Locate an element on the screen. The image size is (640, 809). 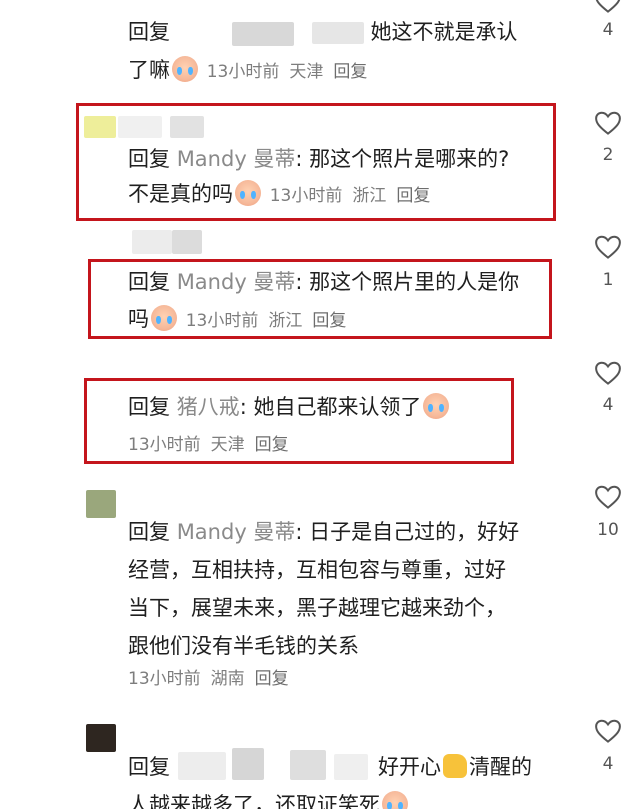
comment-4-line-1: 回复 猪八戒: 她自己都来认领了 is located at coordinates (289, 407).